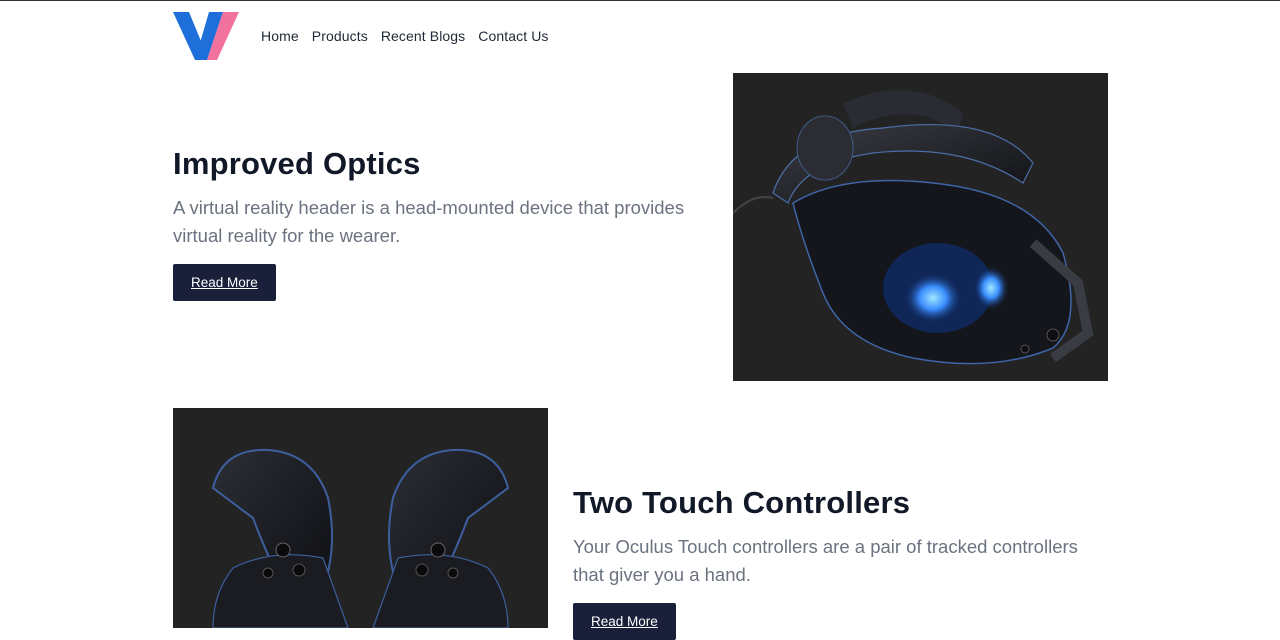 The image size is (1280, 640). What do you see at coordinates (920, 227) in the screenshot?
I see `vr-headset-image` at bounding box center [920, 227].